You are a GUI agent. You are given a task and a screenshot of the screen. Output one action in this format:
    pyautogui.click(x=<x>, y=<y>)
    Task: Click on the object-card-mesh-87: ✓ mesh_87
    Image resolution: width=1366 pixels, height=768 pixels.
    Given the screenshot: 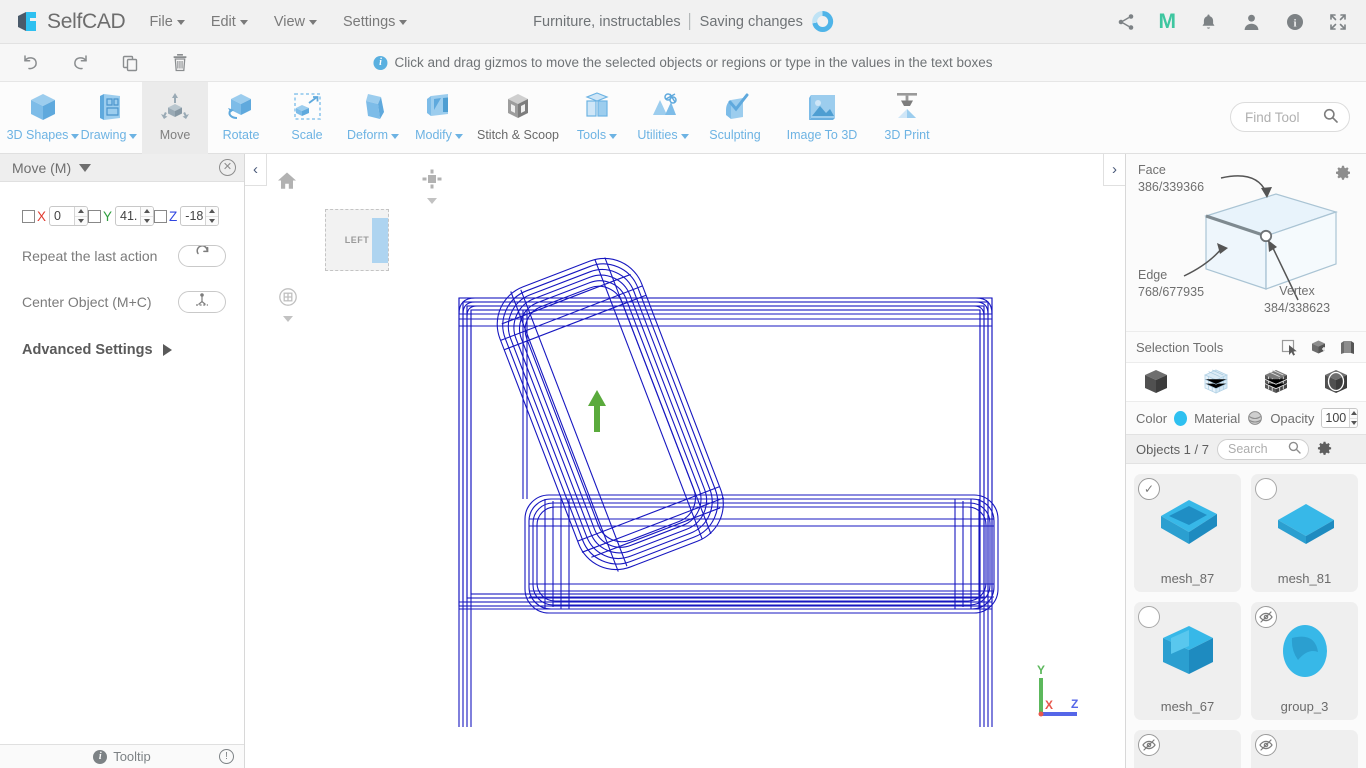 What is the action you would take?
    pyautogui.click(x=1187, y=533)
    